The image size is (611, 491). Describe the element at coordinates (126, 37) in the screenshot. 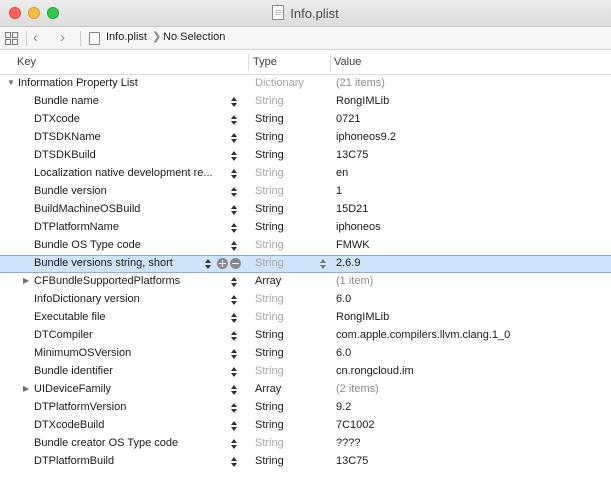

I see `breadcrumb-file: Info.plist` at that location.